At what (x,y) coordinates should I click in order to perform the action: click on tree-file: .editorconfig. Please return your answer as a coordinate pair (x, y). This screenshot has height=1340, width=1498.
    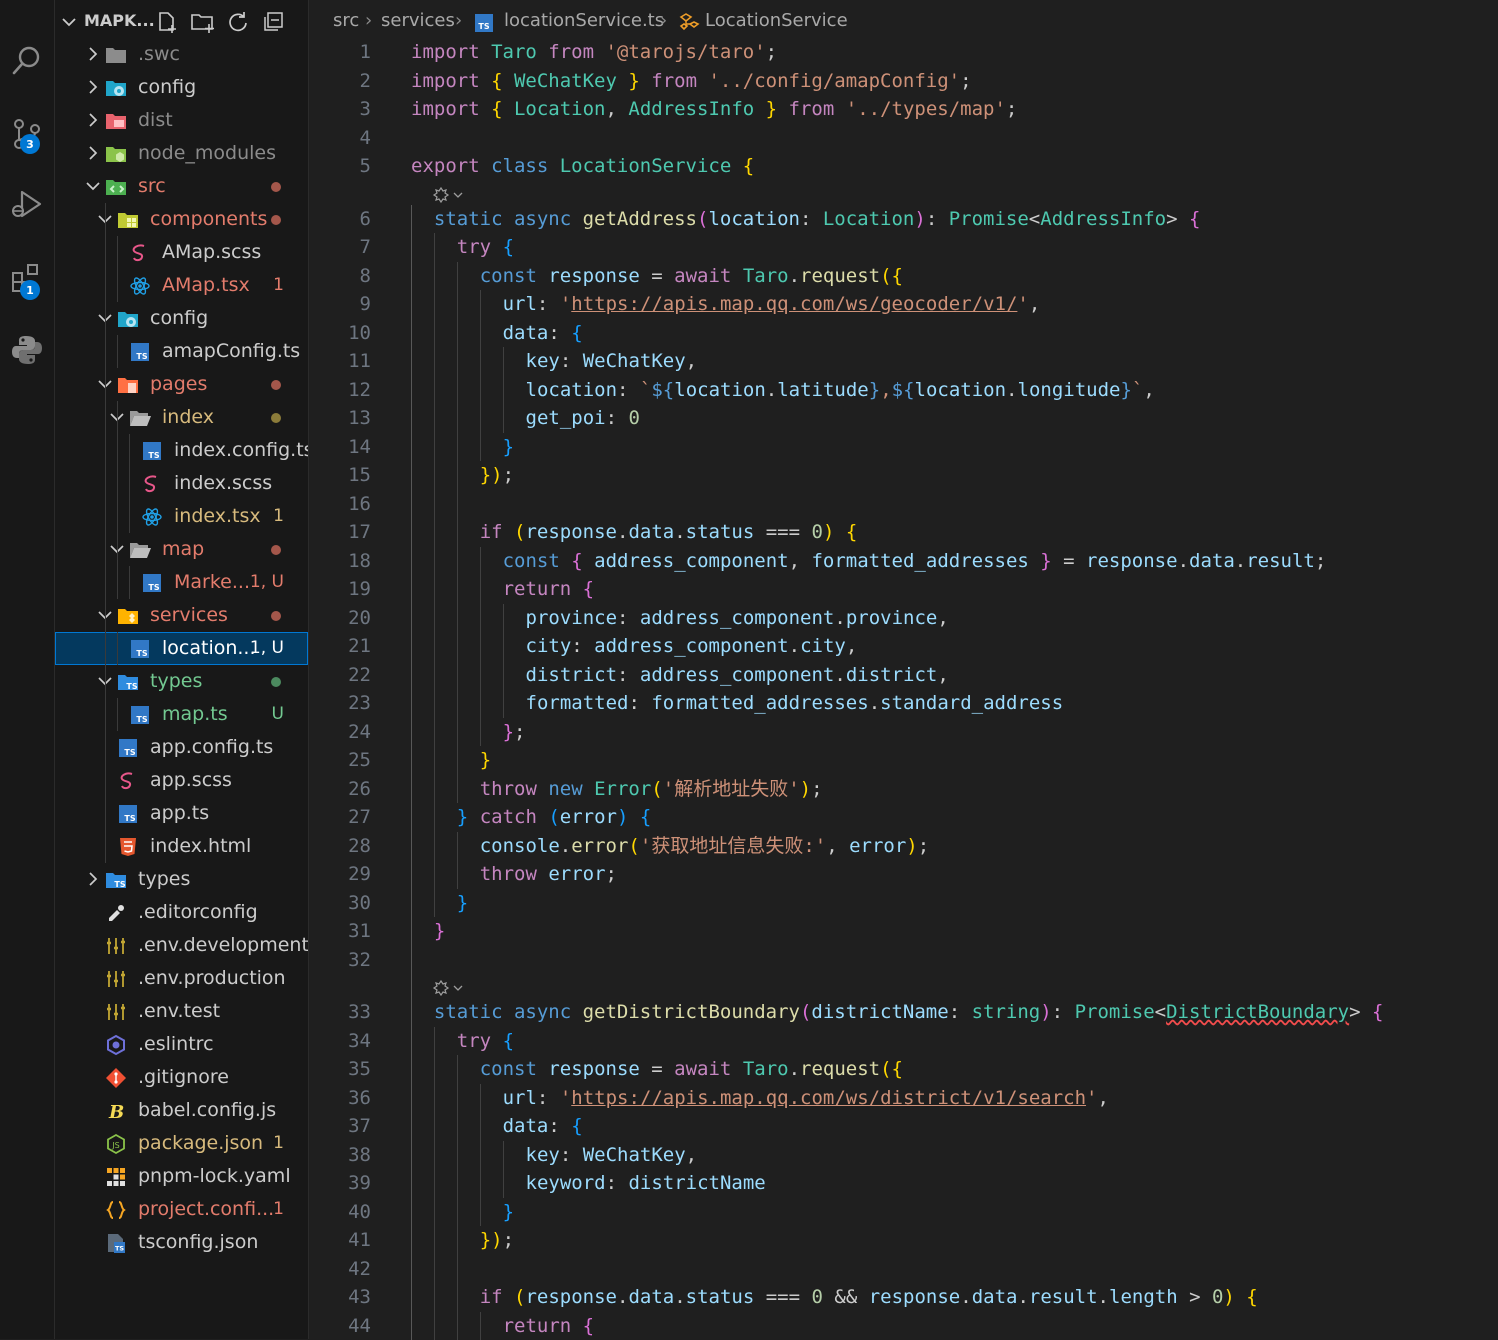
    Looking at the image, I should click on (181, 912).